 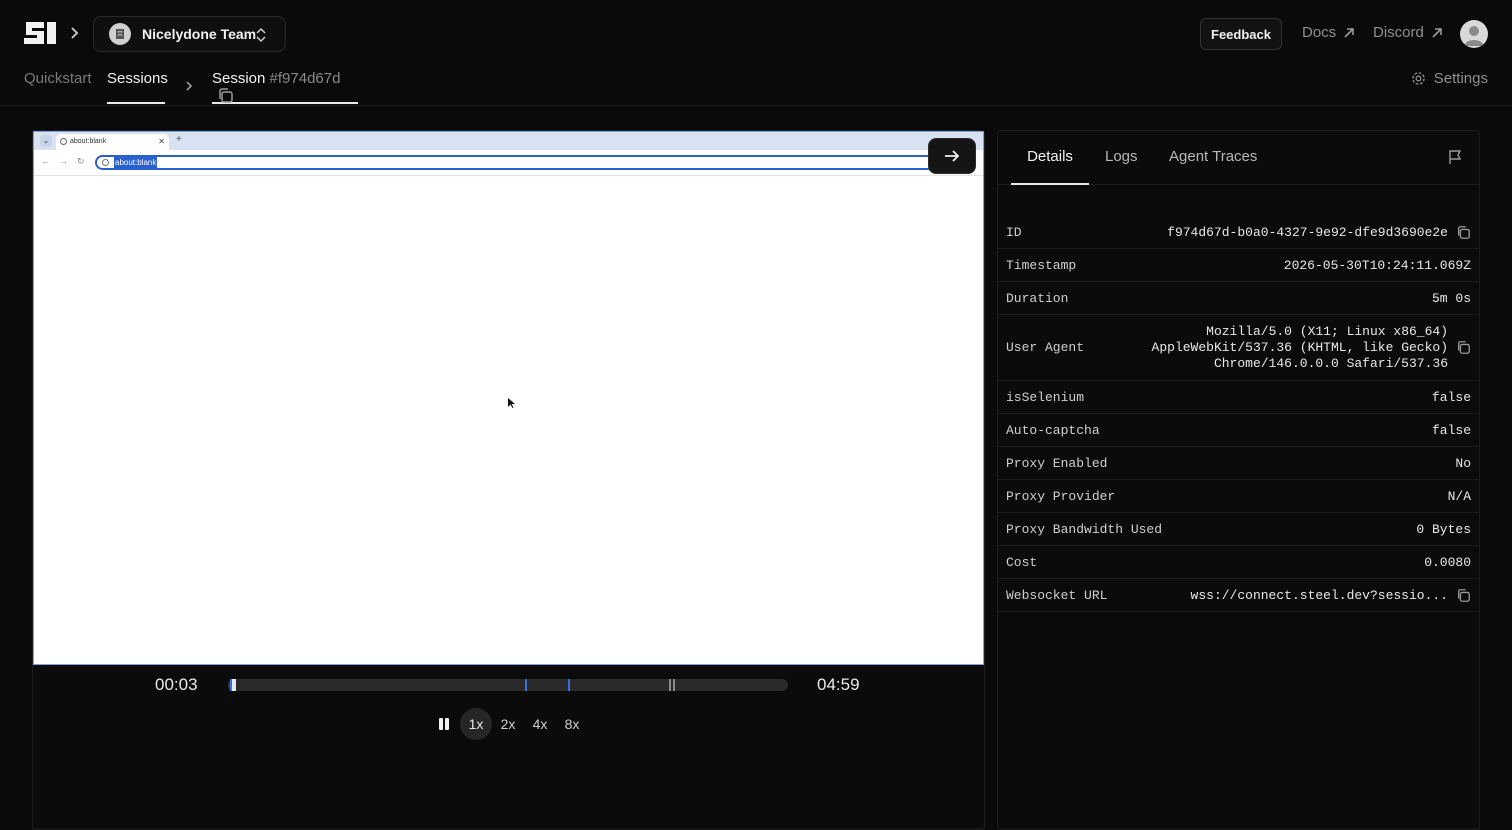 What do you see at coordinates (1238, 529) in the screenshot?
I see `detail-row-proxy-bandwidth: Proxy Bandwidth Used 0 Bytes` at bounding box center [1238, 529].